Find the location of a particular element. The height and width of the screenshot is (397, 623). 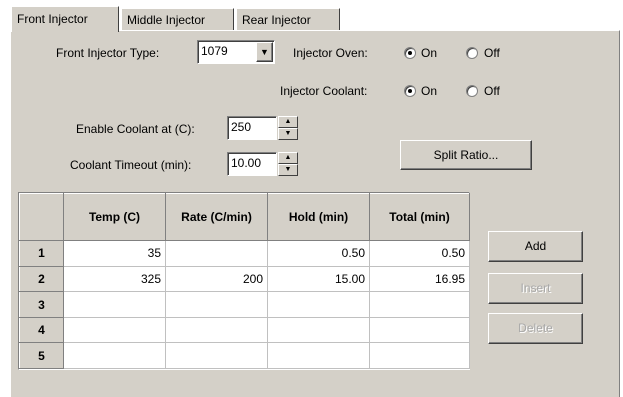

table-row: 3 is located at coordinates (244, 304).